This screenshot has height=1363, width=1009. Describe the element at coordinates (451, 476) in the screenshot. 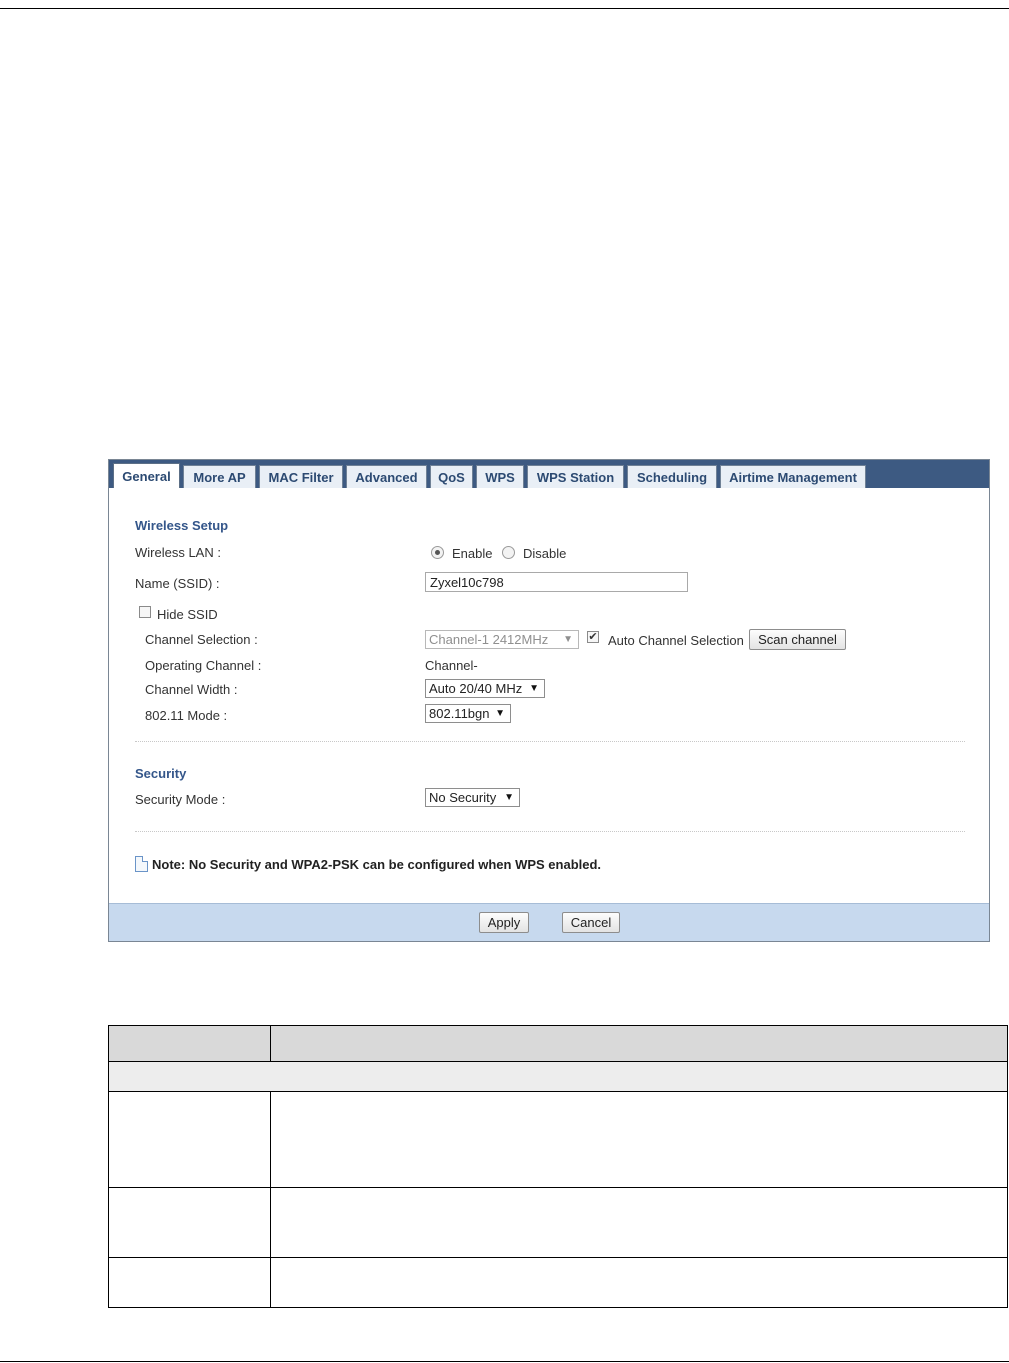

I see `tab-qos: QoS` at that location.